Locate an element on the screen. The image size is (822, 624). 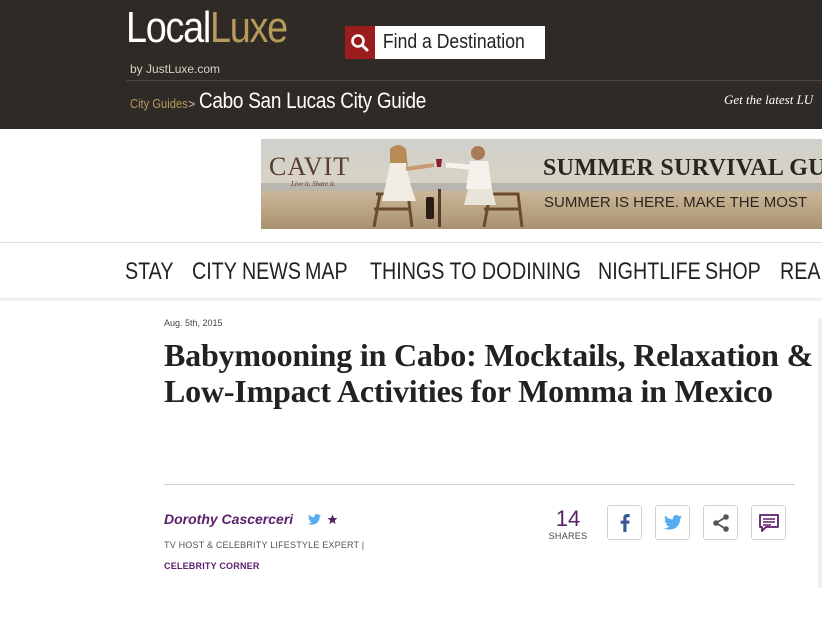
comment-button is located at coordinates (768, 522).